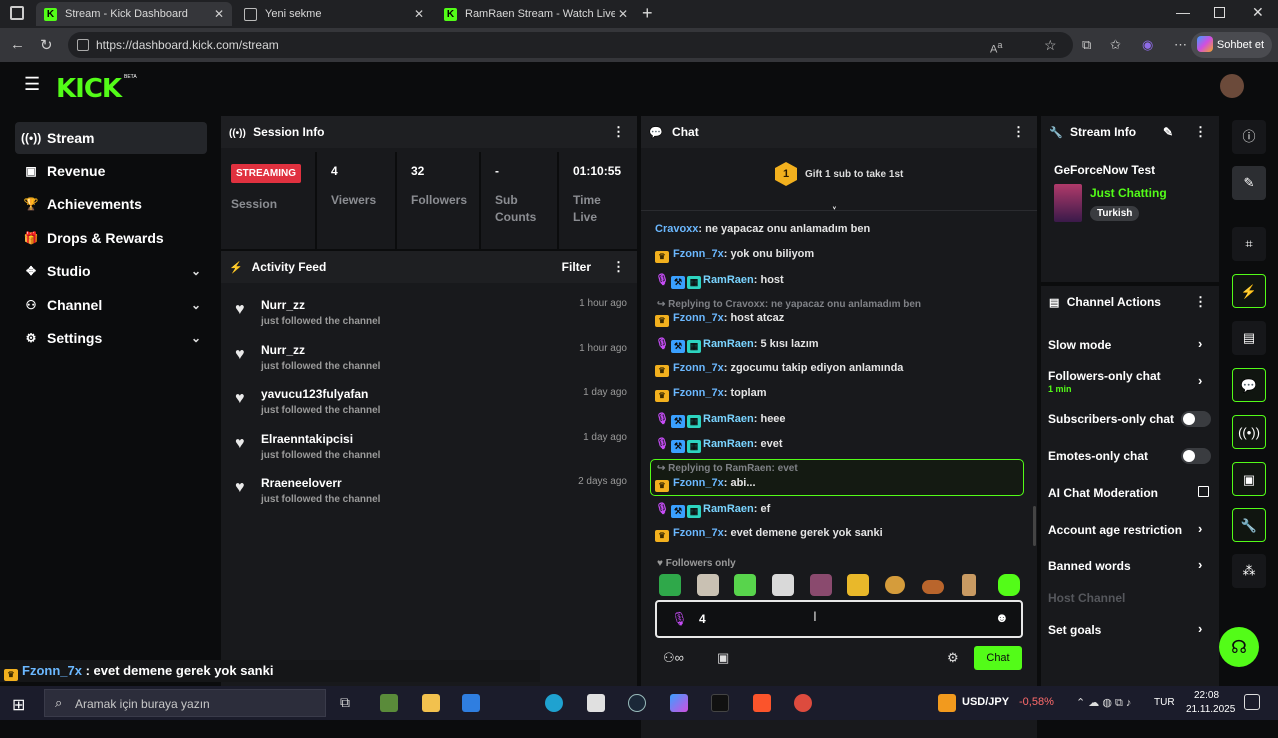  I want to click on kick-logo: KICK, so click(89, 89).